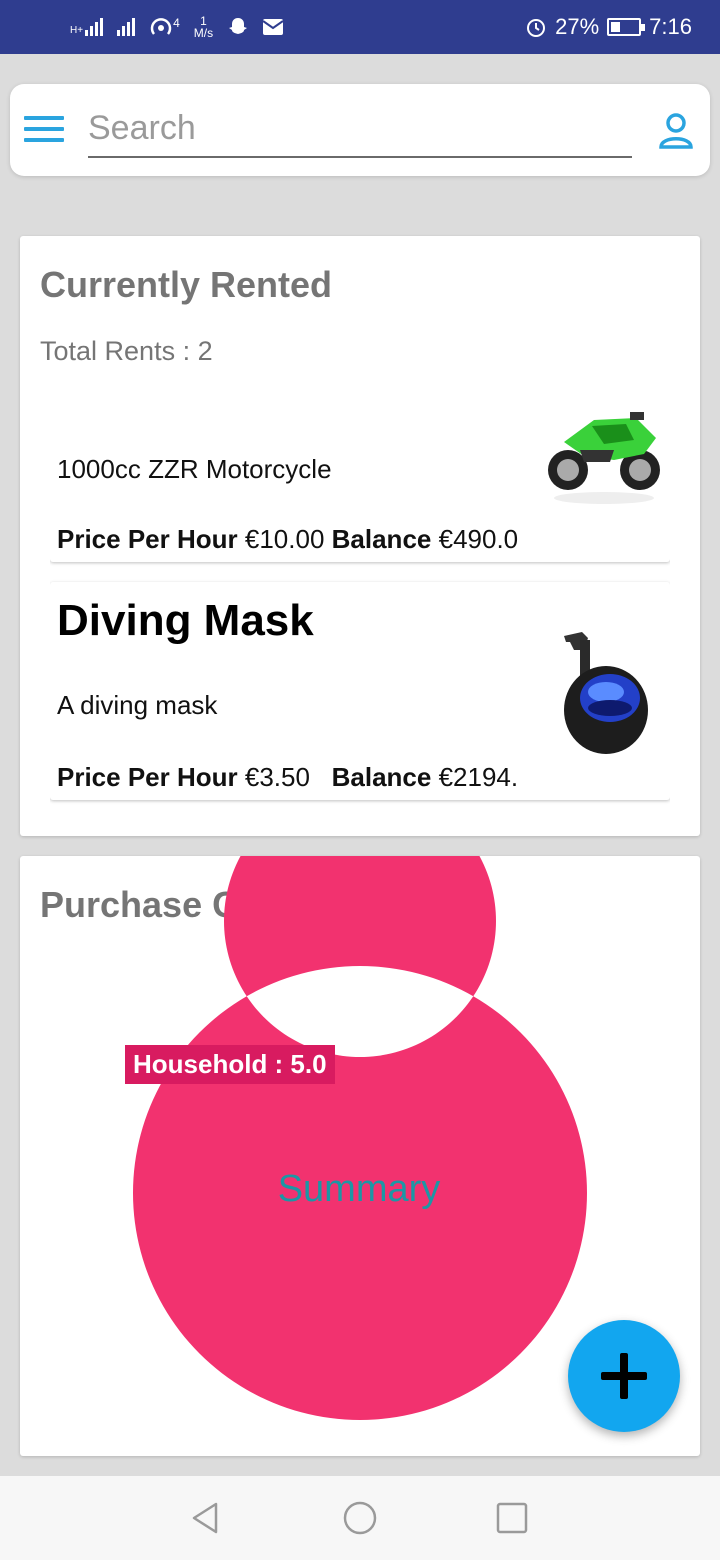 The width and height of the screenshot is (720, 1560). Describe the element at coordinates (284, 539) in the screenshot. I see `price-per-hour-value: €10.00` at that location.